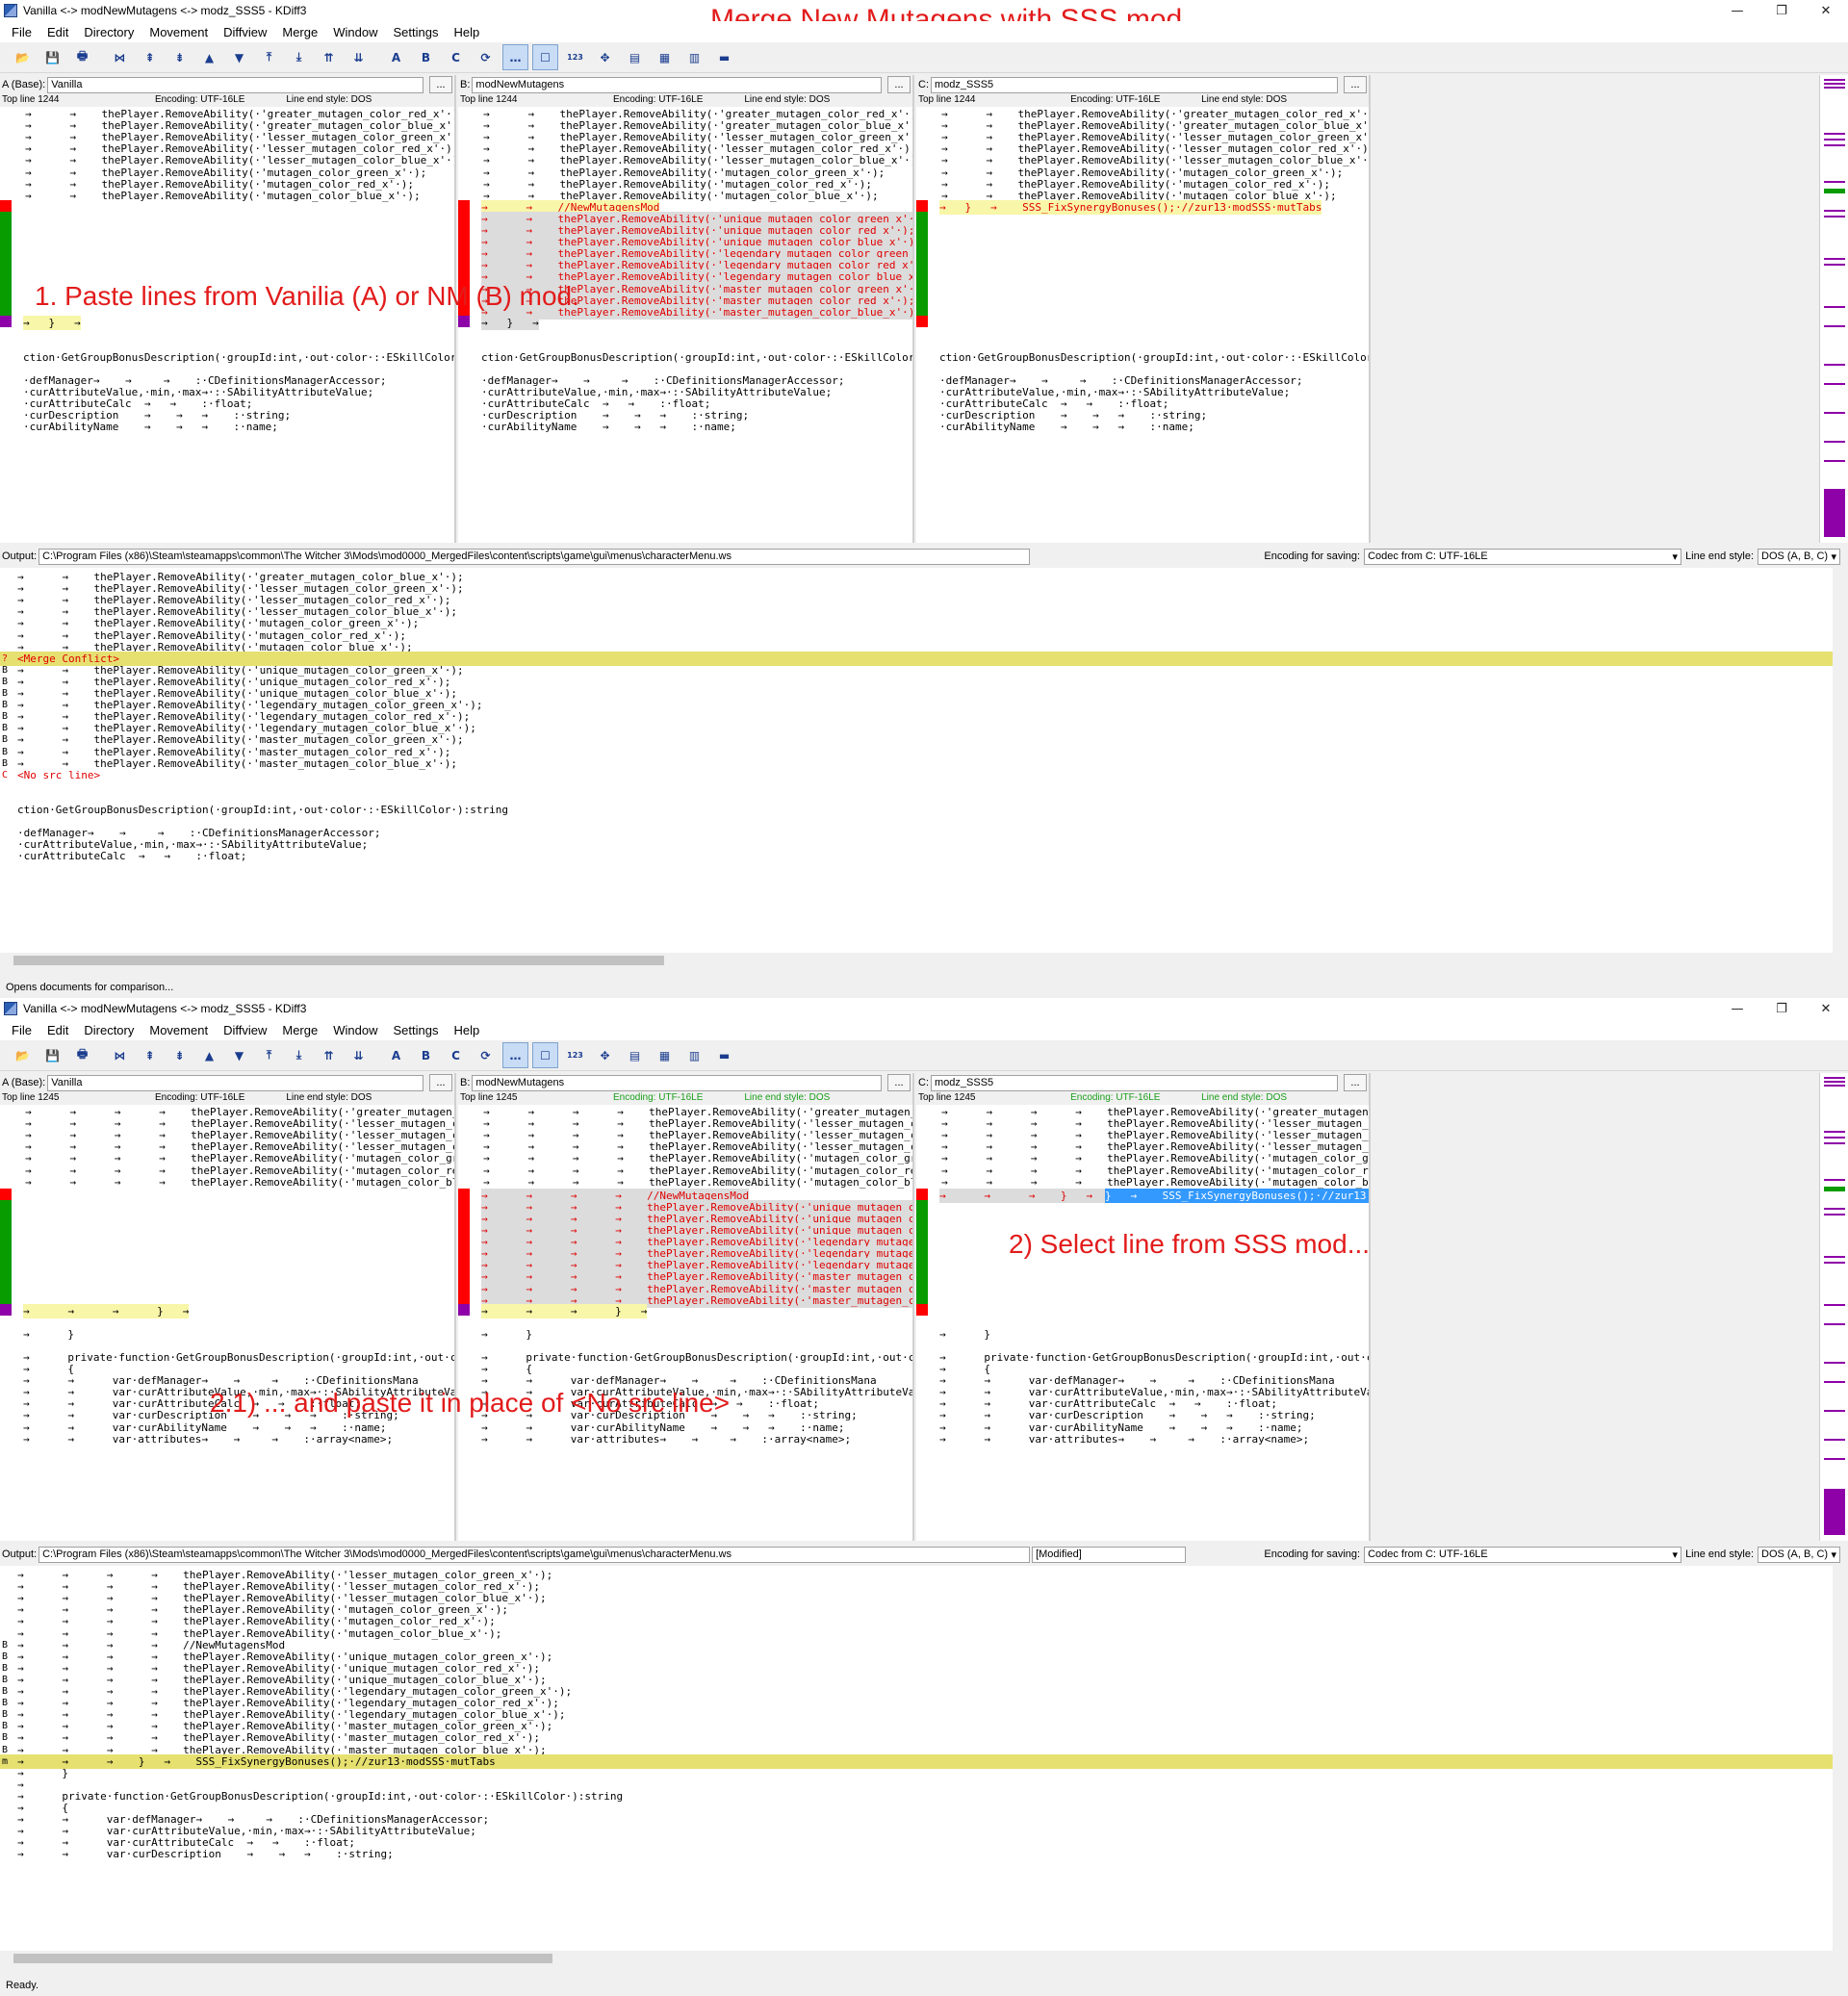  I want to click on move-icon: ✥, so click(605, 57).